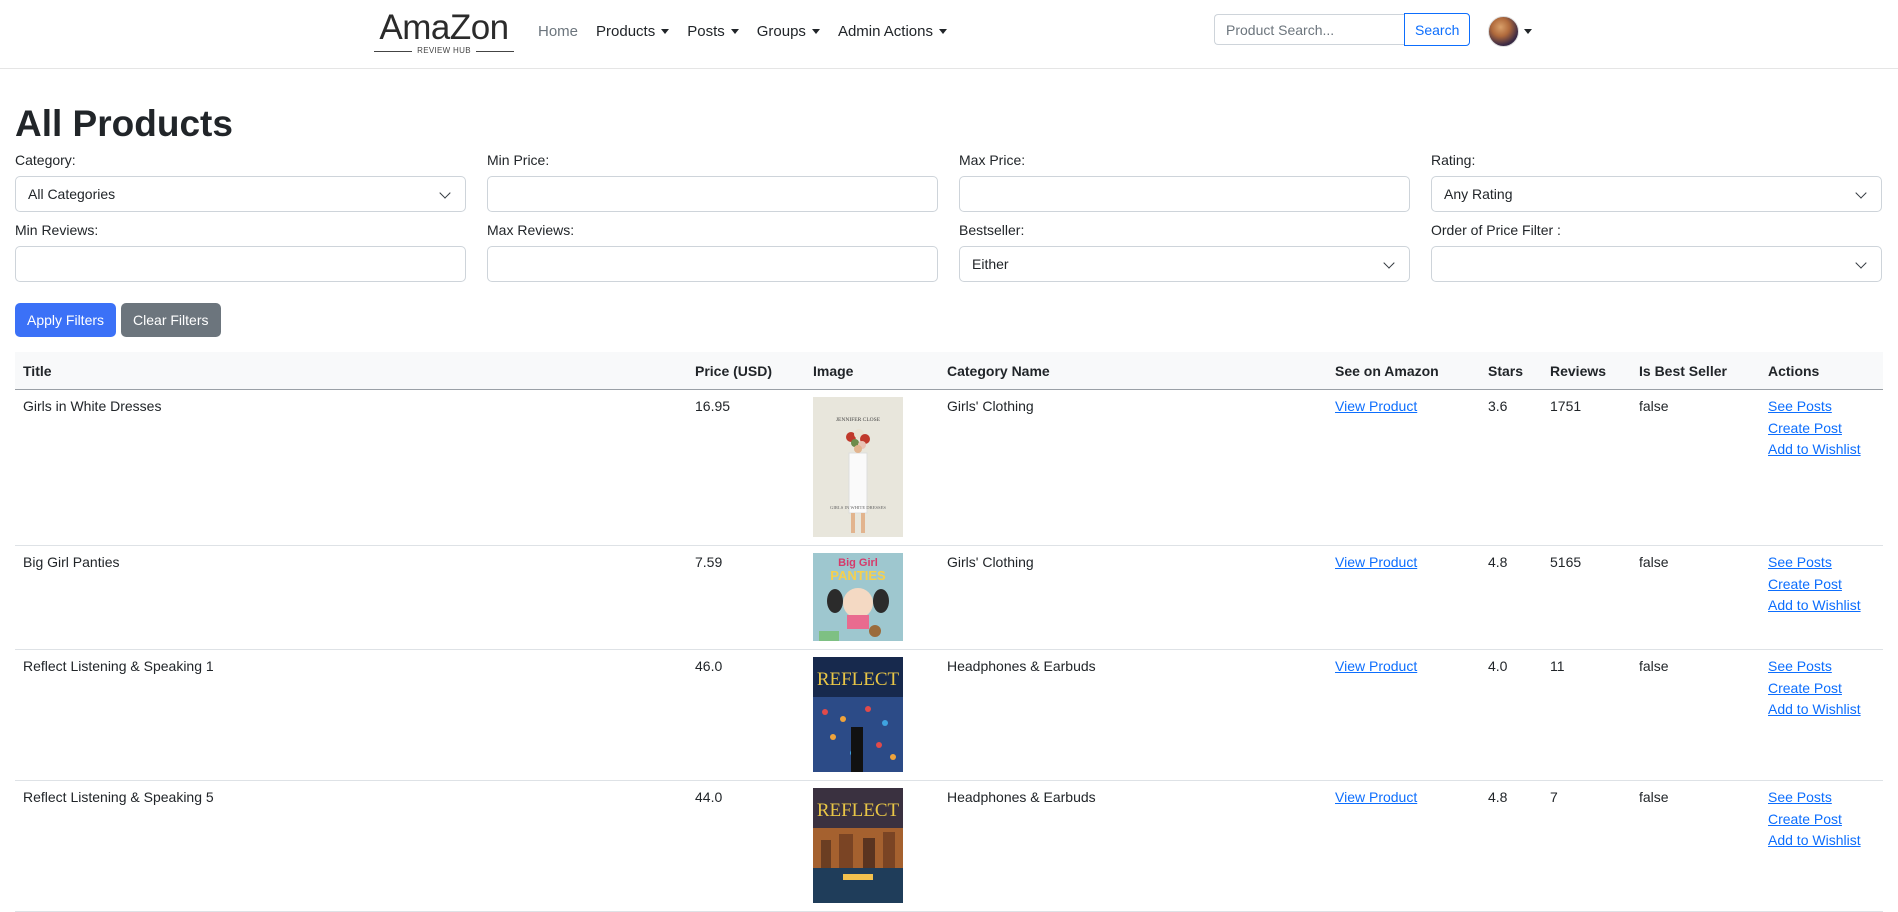 This screenshot has height=912, width=1898. Describe the element at coordinates (858, 810) in the screenshot. I see `cover-title: REFLECT` at that location.